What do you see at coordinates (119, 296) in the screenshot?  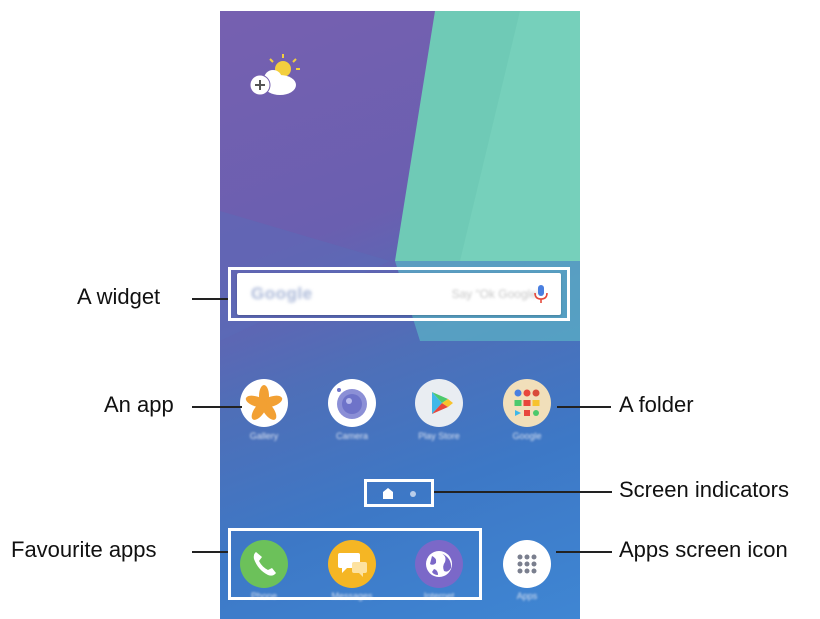 I see `callout-widget: A widget` at bounding box center [119, 296].